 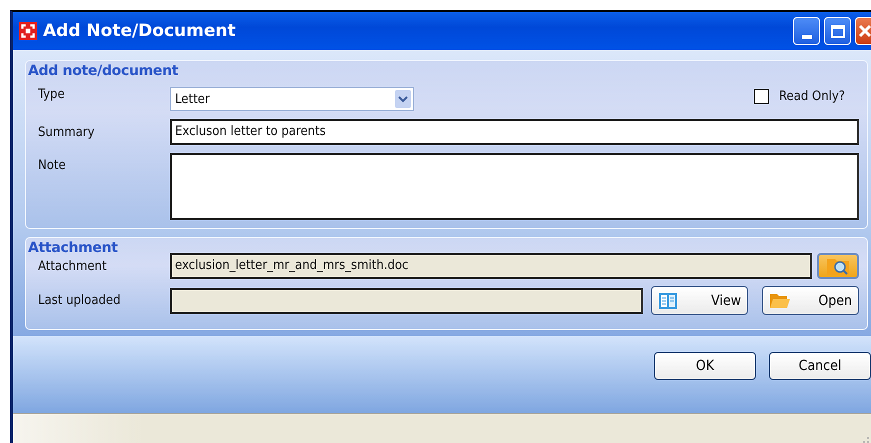 What do you see at coordinates (66, 132) in the screenshot?
I see `field-label: Summary` at bounding box center [66, 132].